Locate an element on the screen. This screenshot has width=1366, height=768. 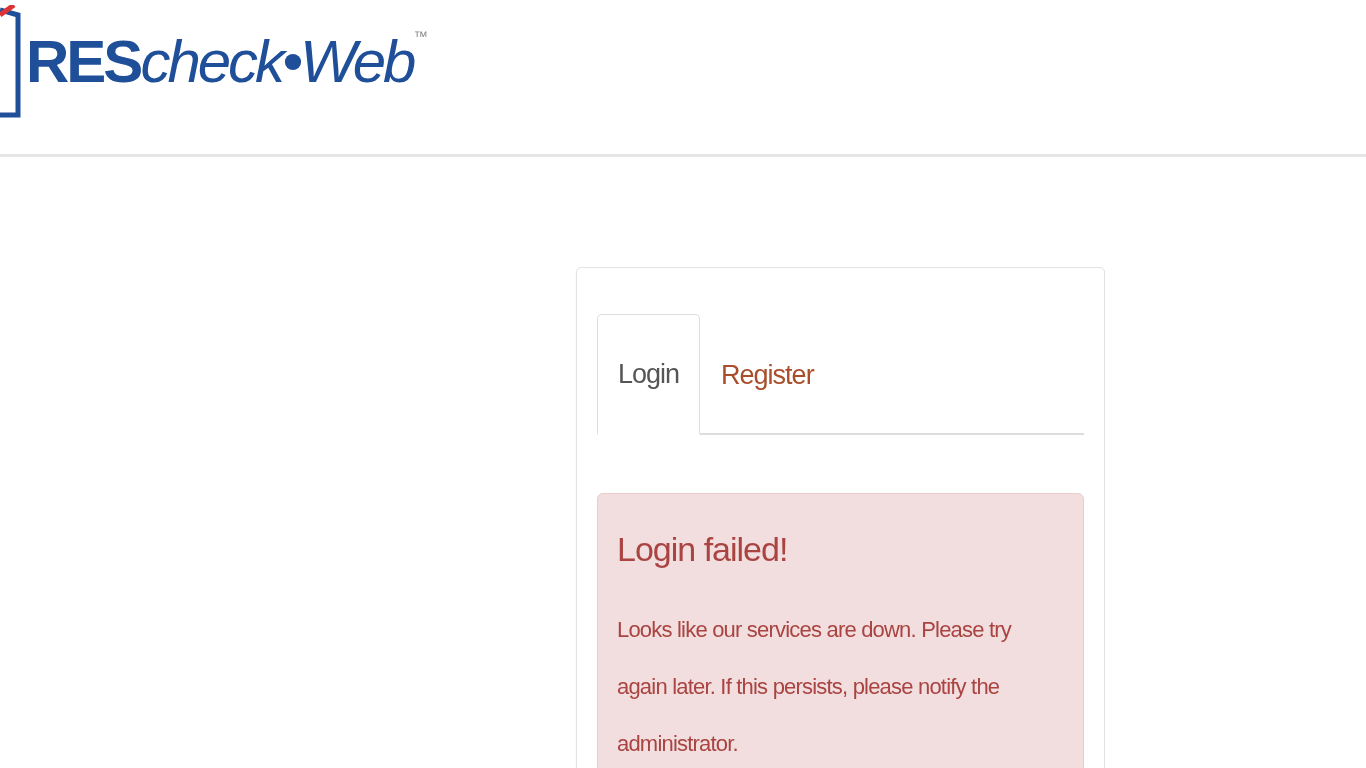
logo-text: REScheck•Web$^{™}$ is located at coordinates (227, 62).